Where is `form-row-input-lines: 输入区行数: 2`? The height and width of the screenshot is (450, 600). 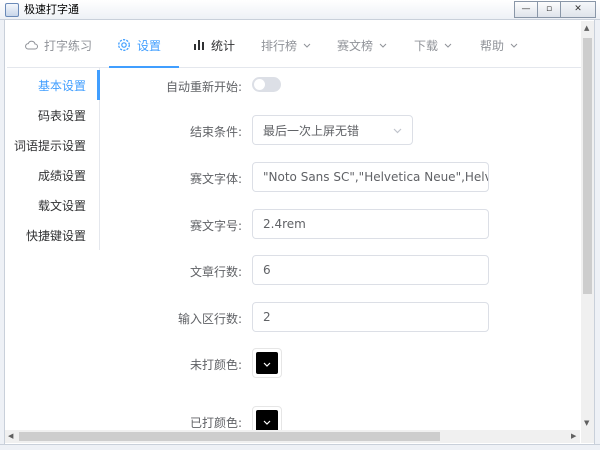
form-row-input-lines: 输入区行数: 2 is located at coordinates (340, 317).